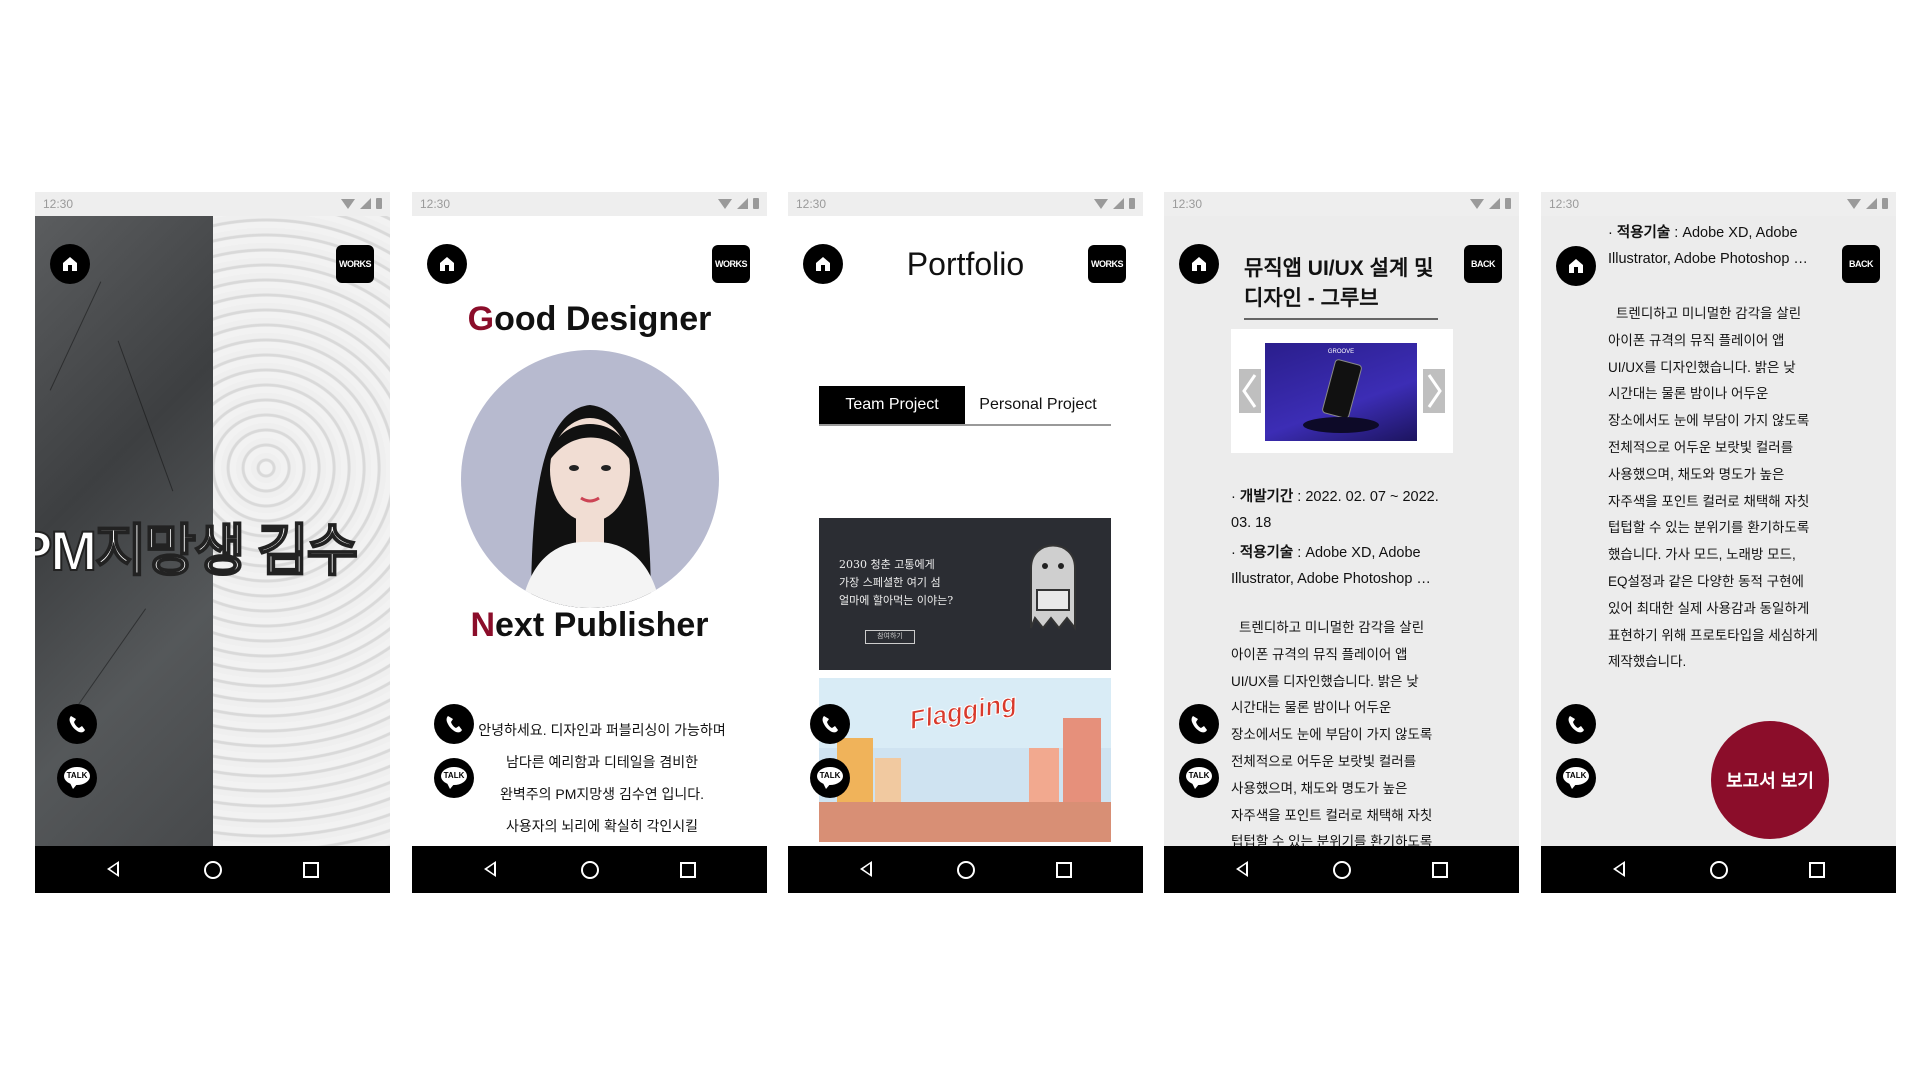  What do you see at coordinates (1709, 528) in the screenshot?
I see `description-line: 텁텁할 수 있는 분위기를 환기하도록` at bounding box center [1709, 528].